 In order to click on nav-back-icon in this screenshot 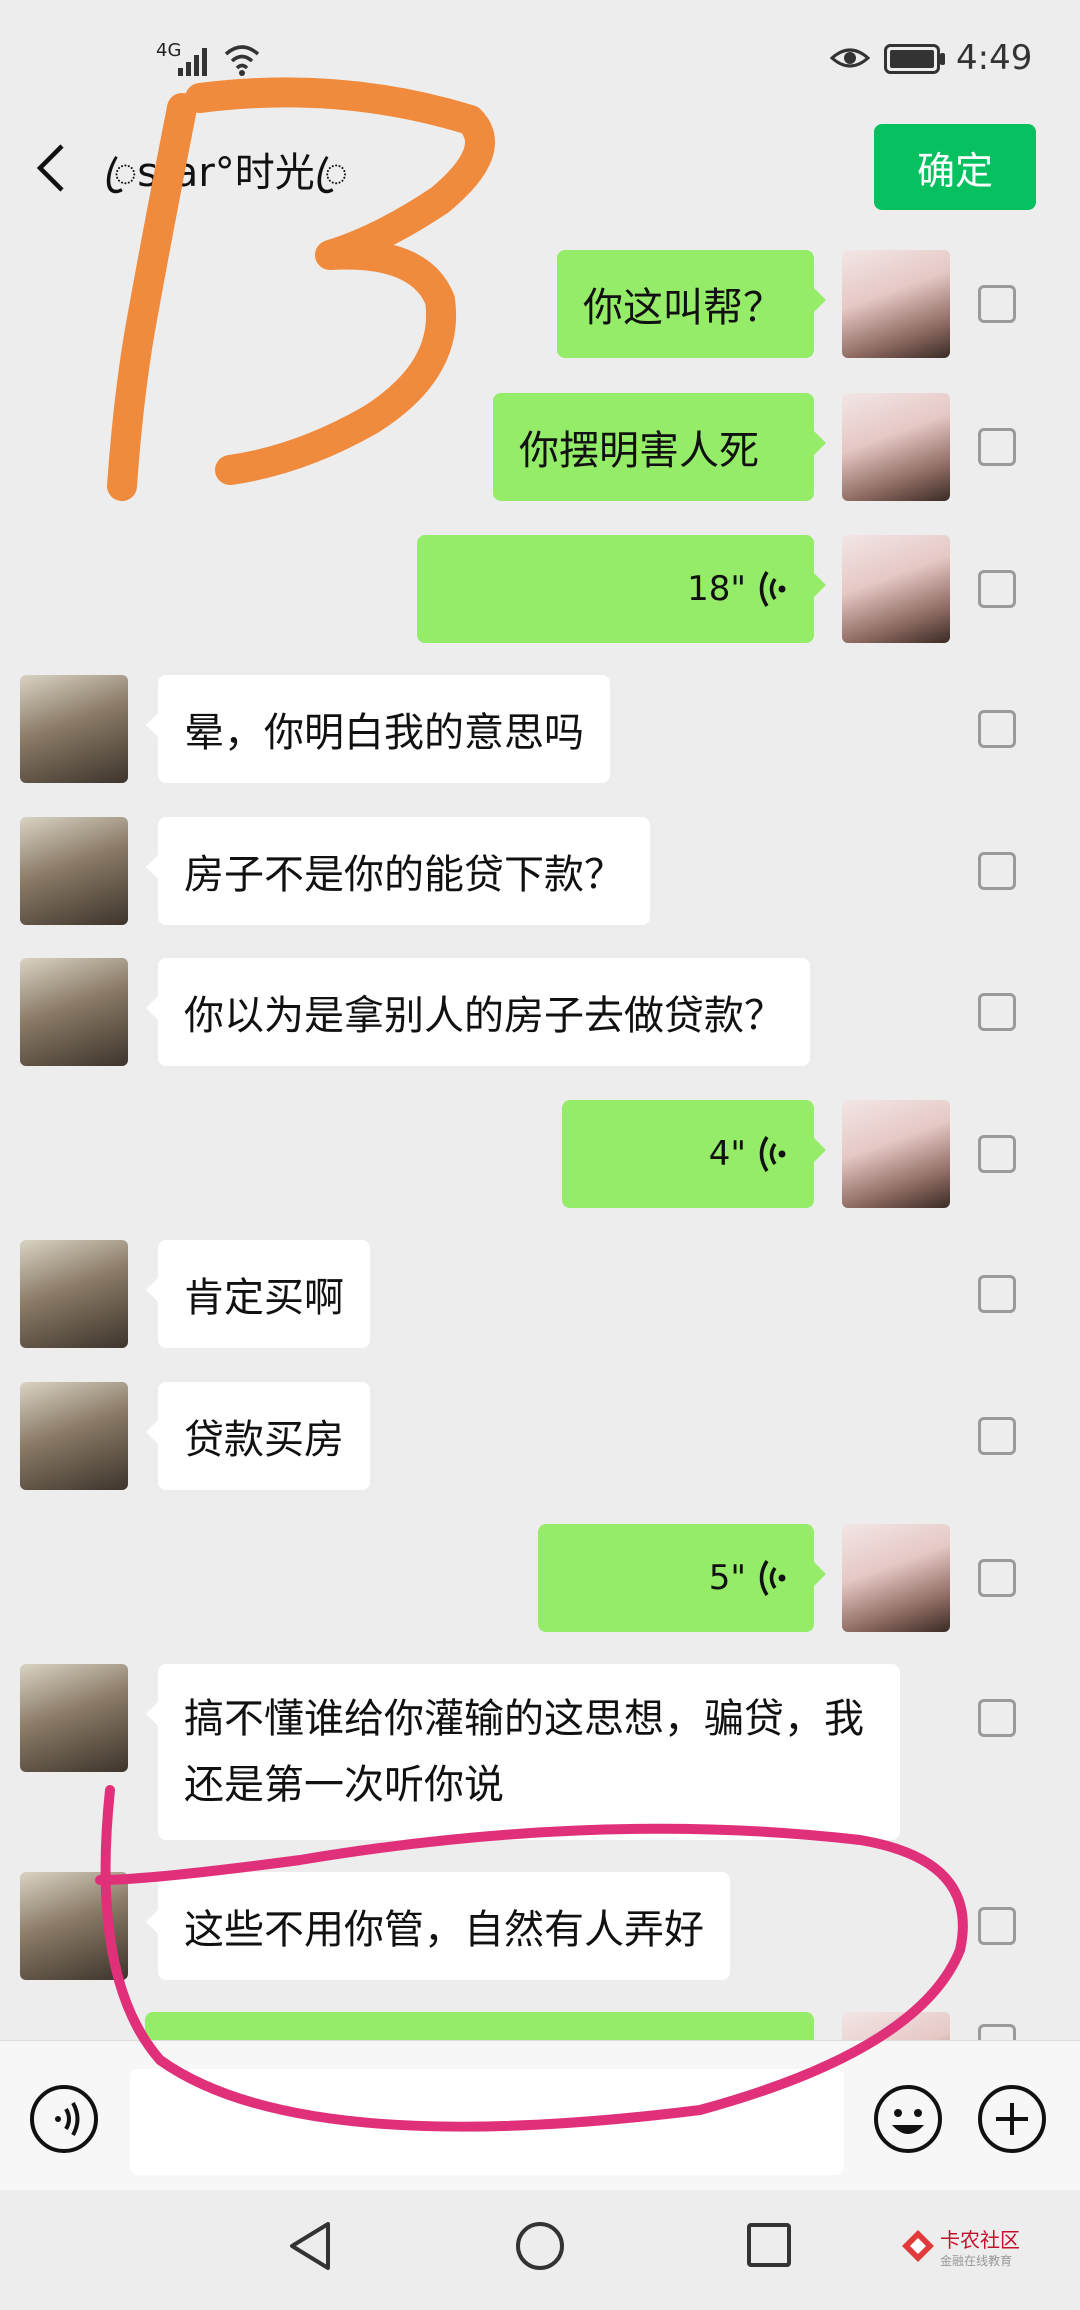, I will do `click(310, 2246)`.